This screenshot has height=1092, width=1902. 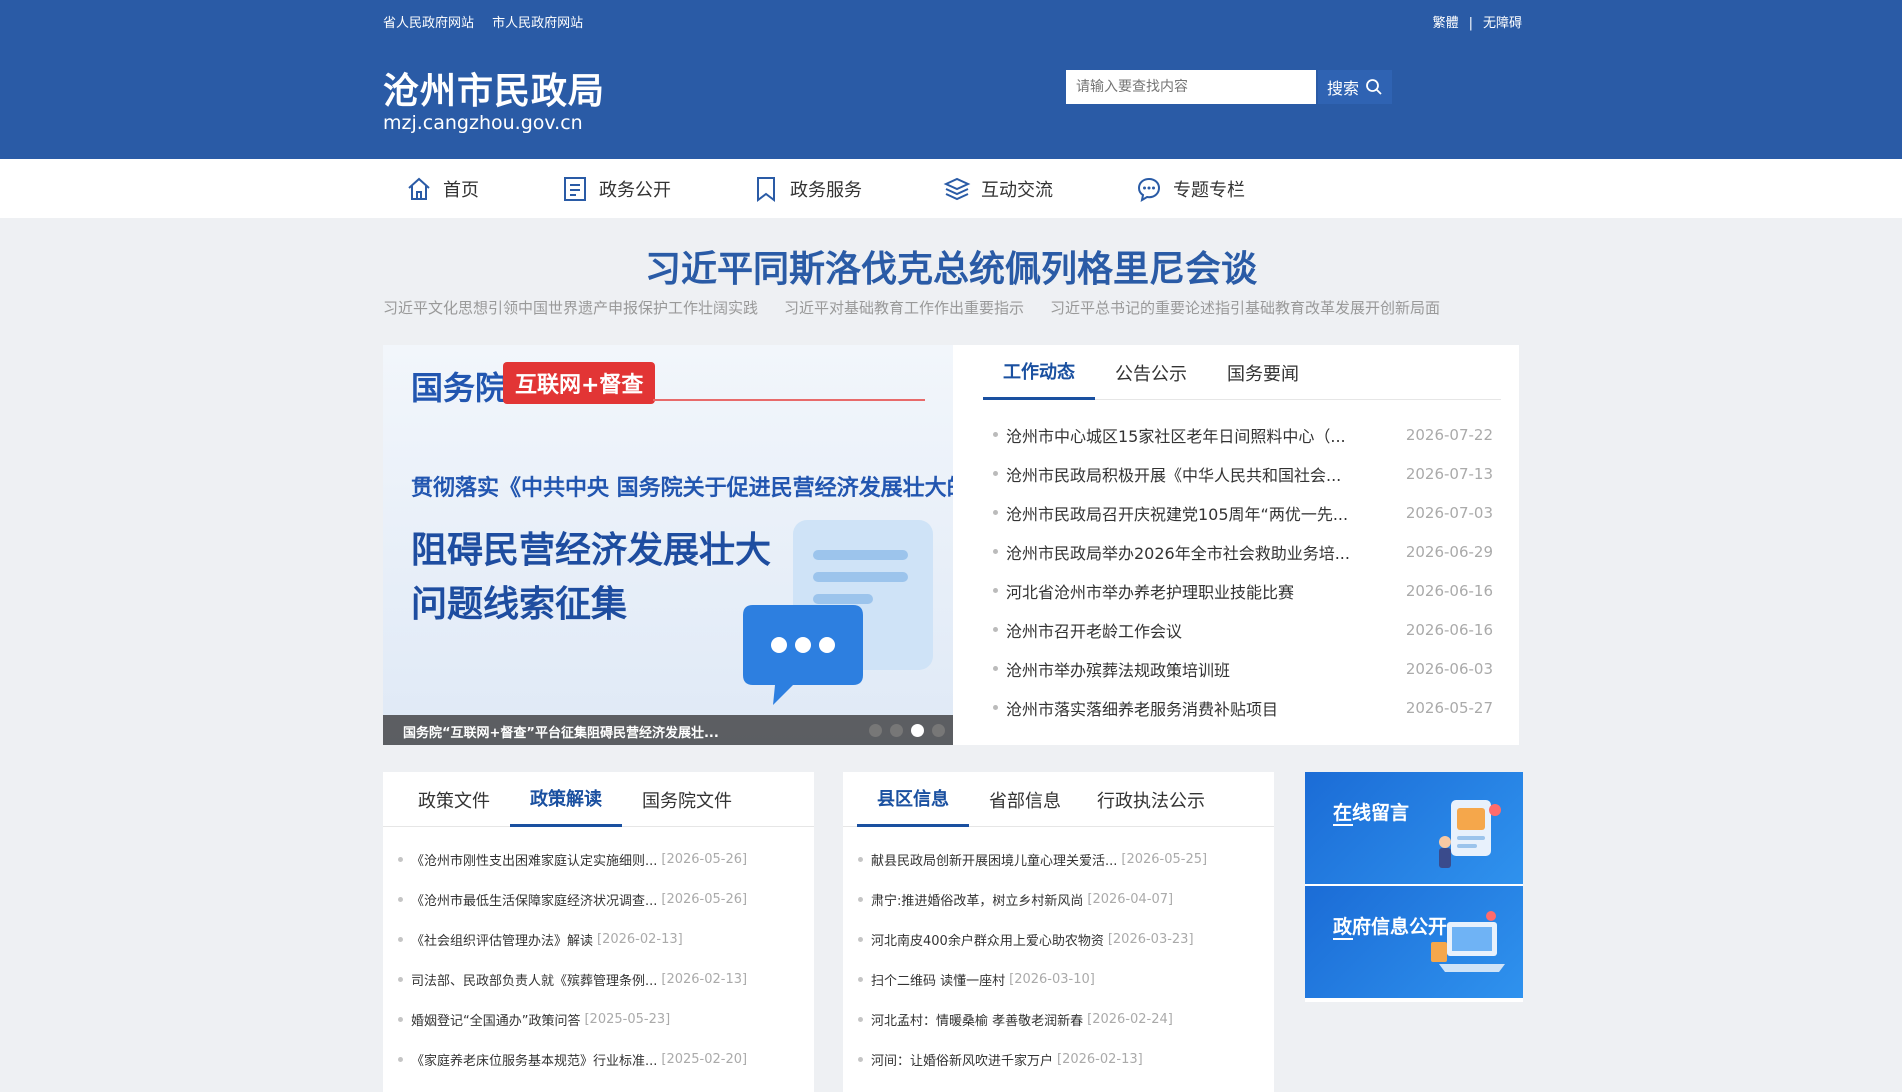 I want to click on city-gov-link: 市人民政府网站, so click(x=537, y=23).